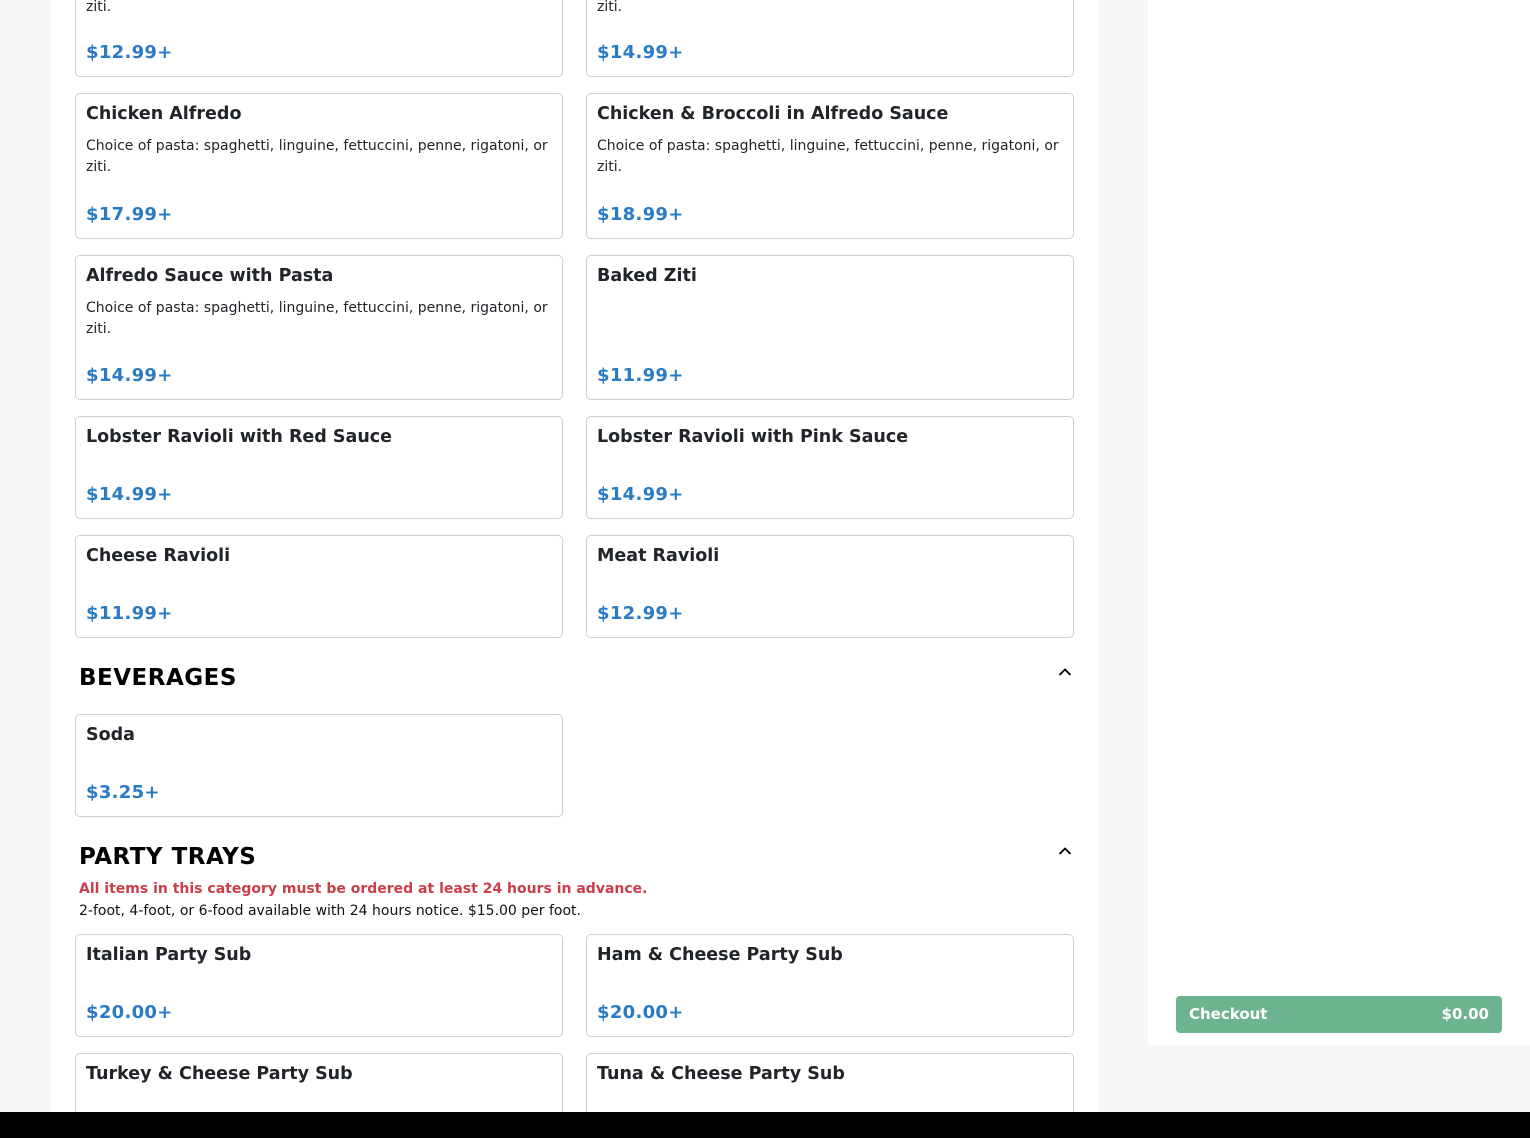 The height and width of the screenshot is (1138, 1530). What do you see at coordinates (830, 586) in the screenshot?
I see `menu-item-card: Meat Ravioli $12.99+` at bounding box center [830, 586].